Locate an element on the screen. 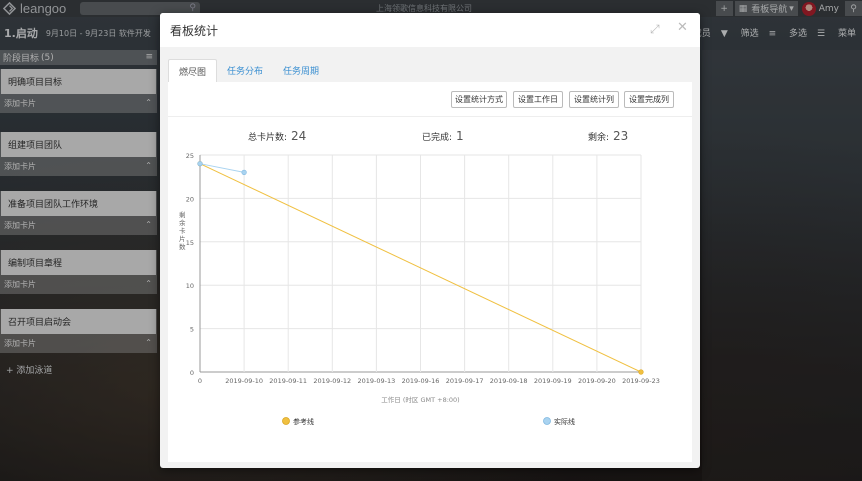  x-tick-label: 2019-09-19 is located at coordinates (553, 381).